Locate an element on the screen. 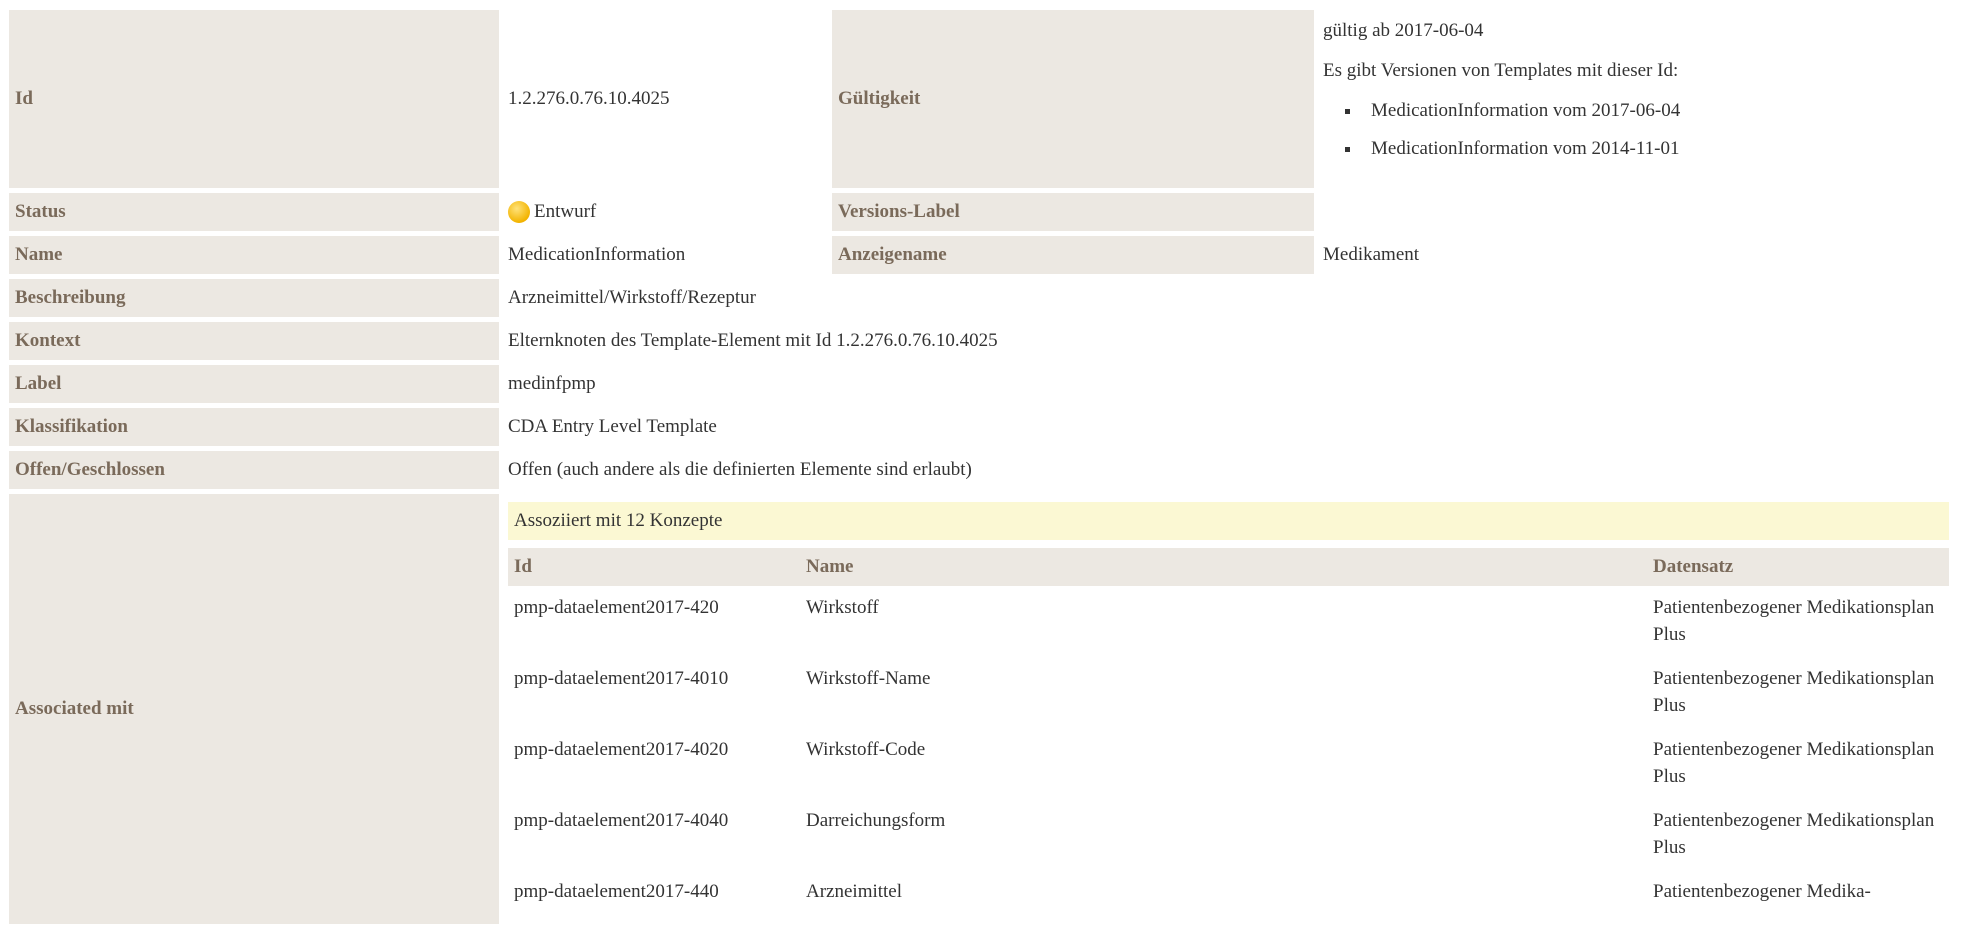 The image size is (1961, 929). concept-id-link: pmp-dataelement2017-4020 is located at coordinates (654, 763).